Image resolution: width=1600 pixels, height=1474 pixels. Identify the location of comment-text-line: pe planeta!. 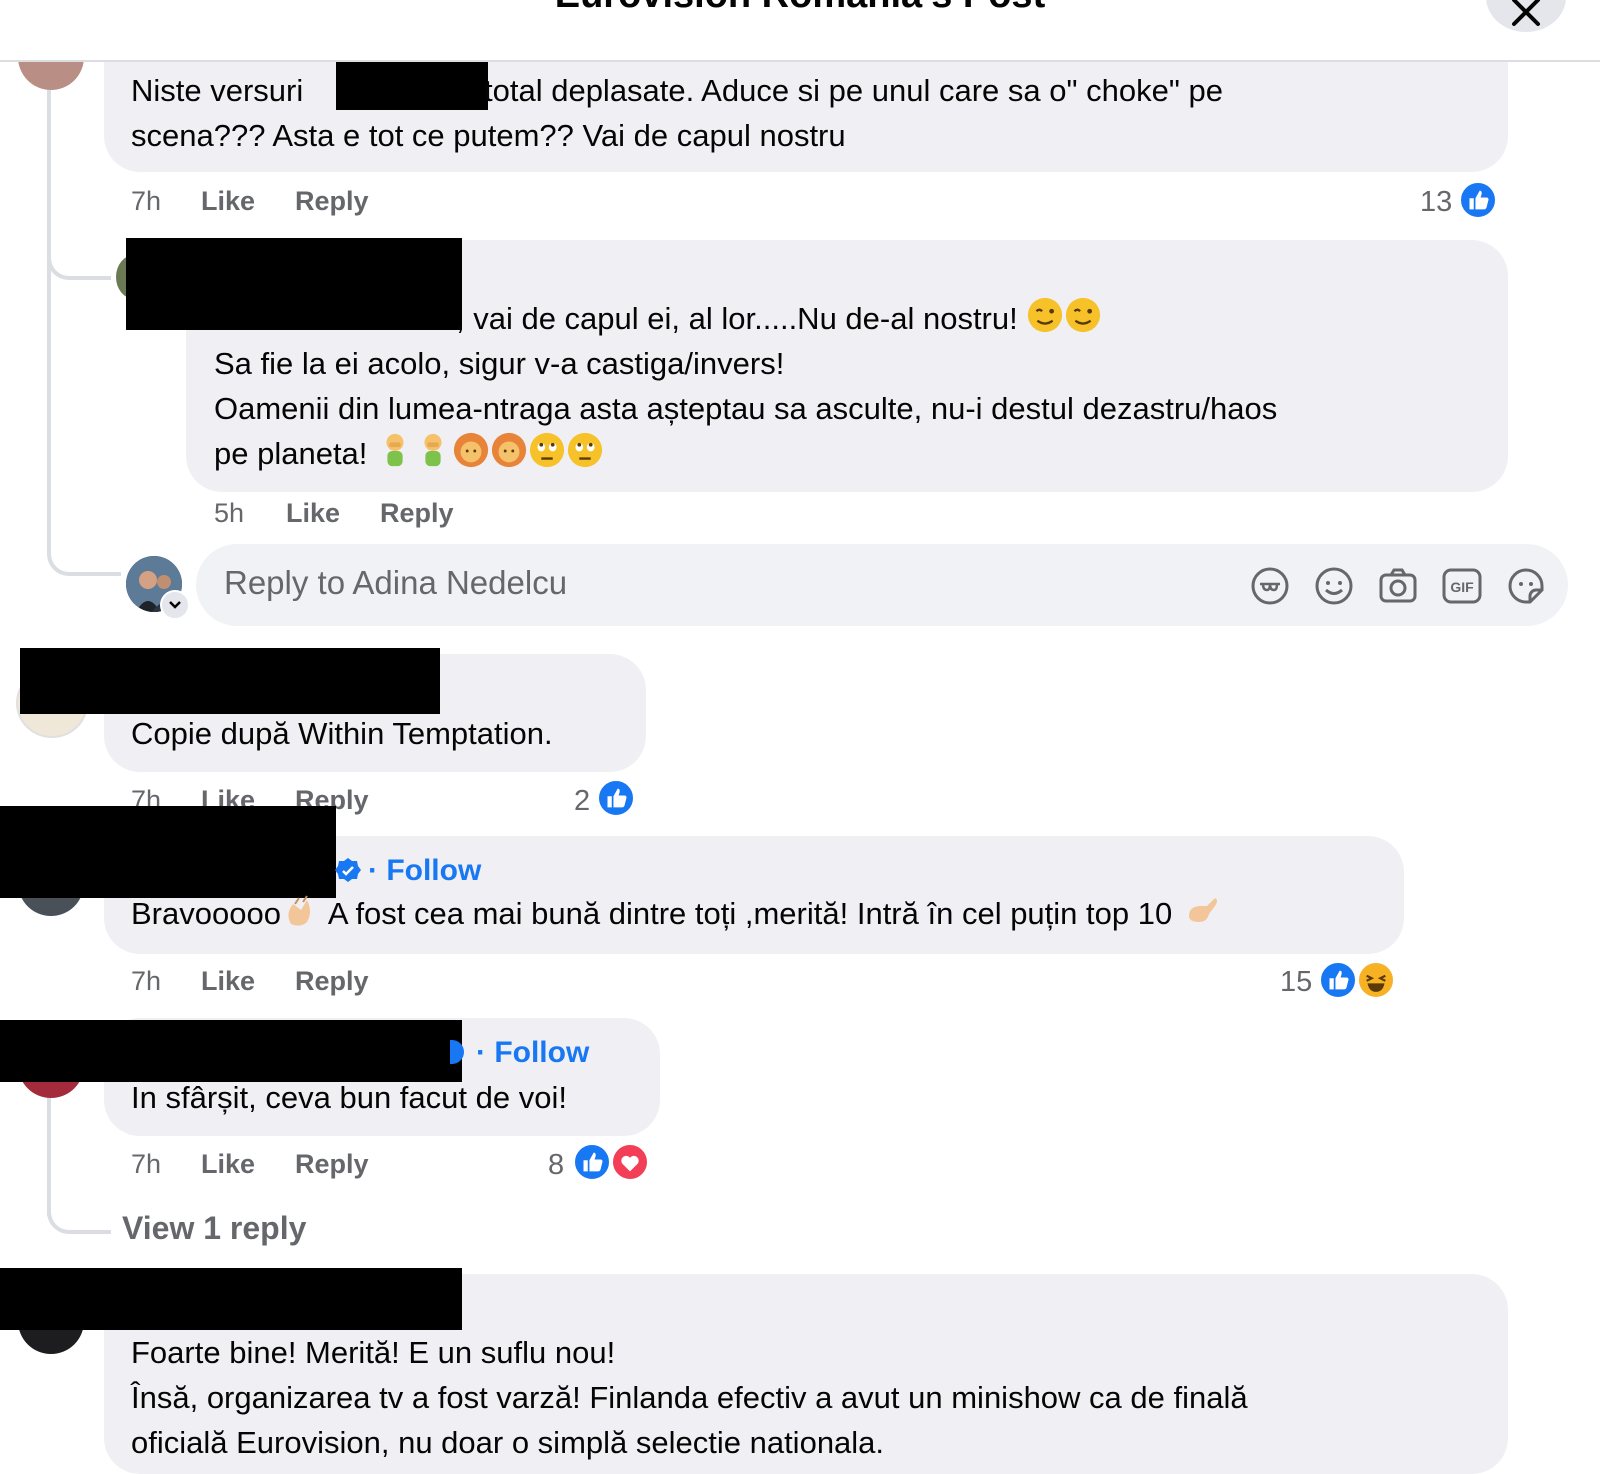
(291, 454).